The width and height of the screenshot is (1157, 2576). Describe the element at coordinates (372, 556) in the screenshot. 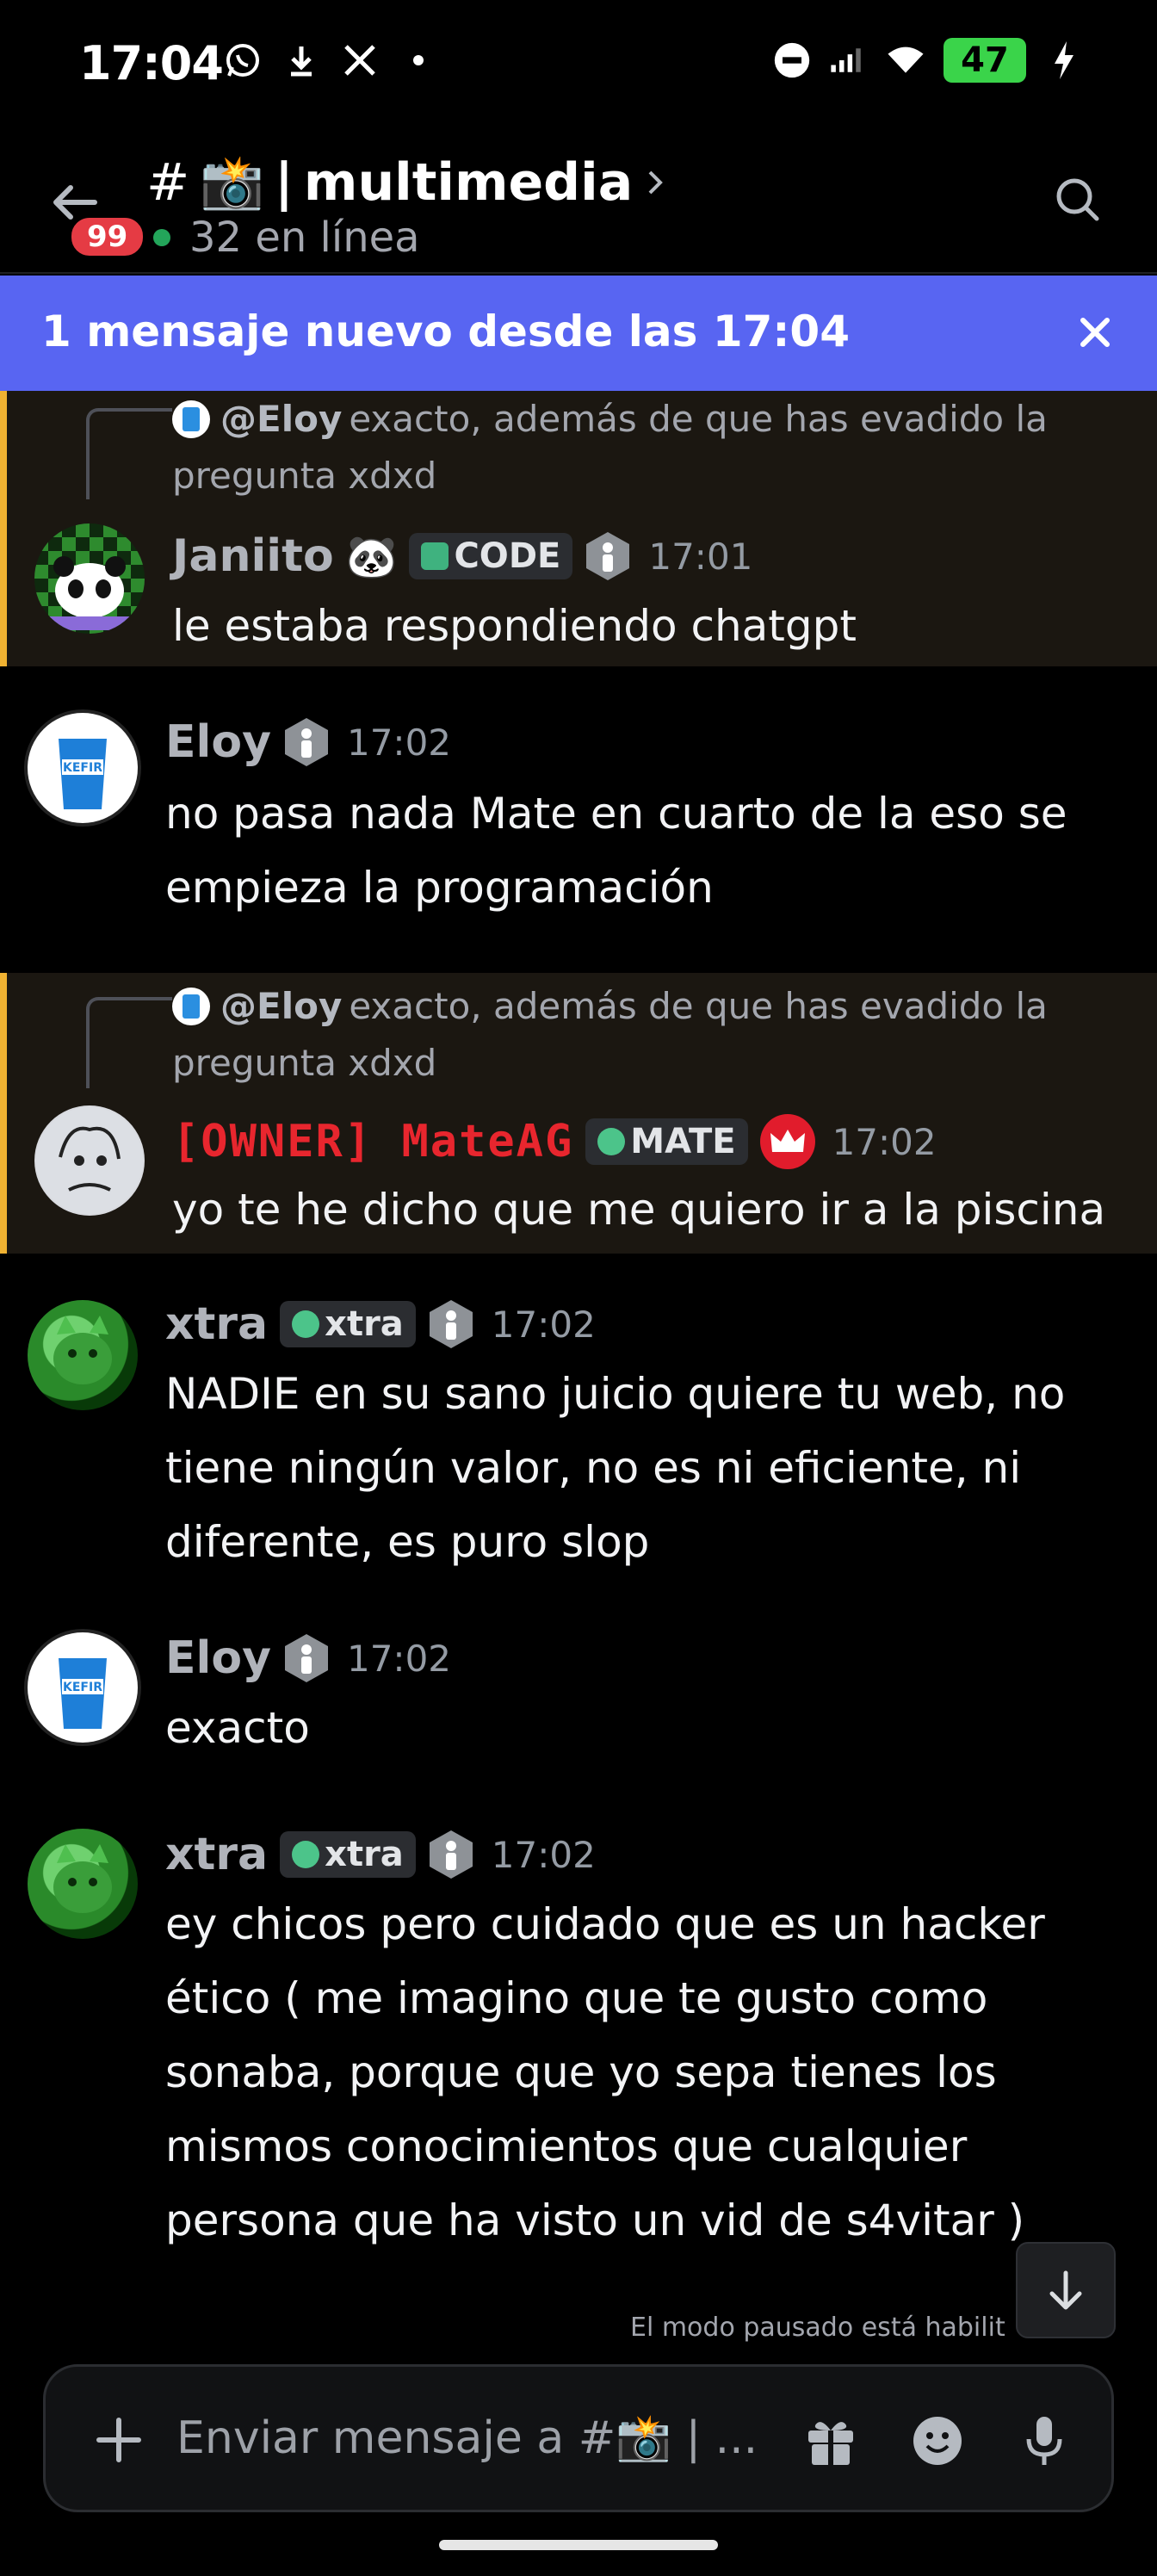

I see `author-emoji: 🐼` at that location.